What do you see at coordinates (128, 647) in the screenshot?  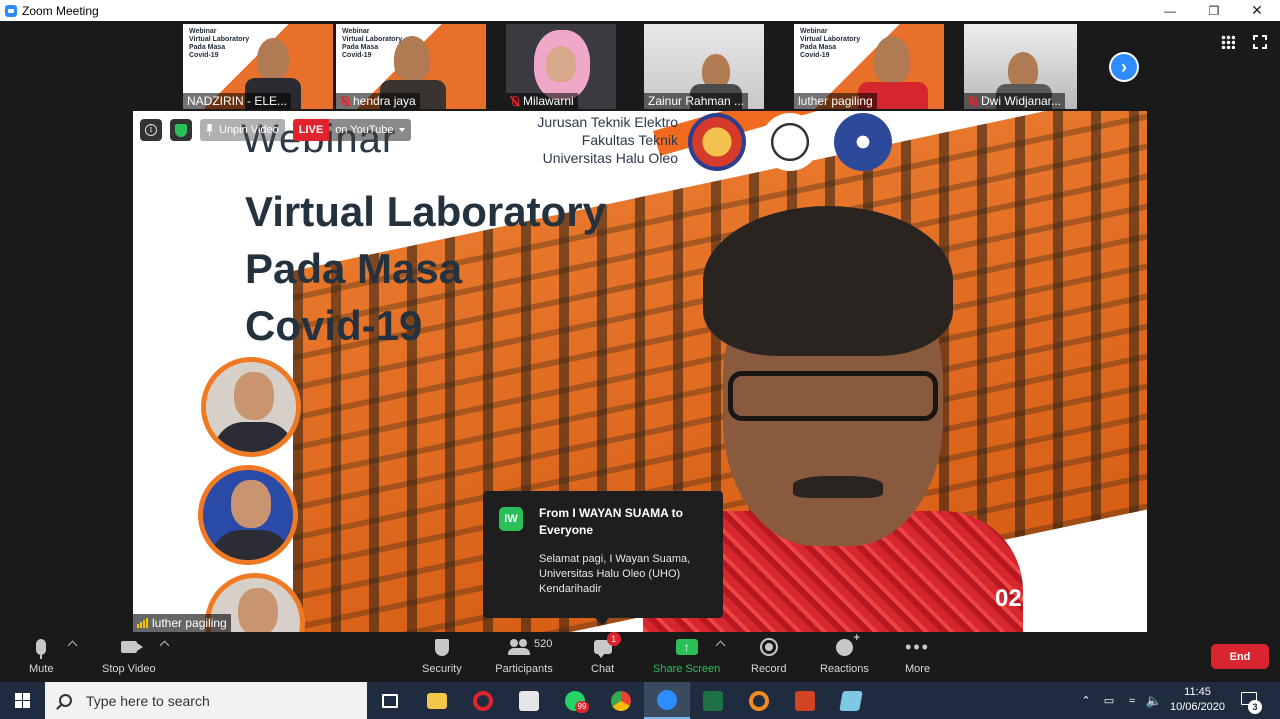 I see `camera-icon` at bounding box center [128, 647].